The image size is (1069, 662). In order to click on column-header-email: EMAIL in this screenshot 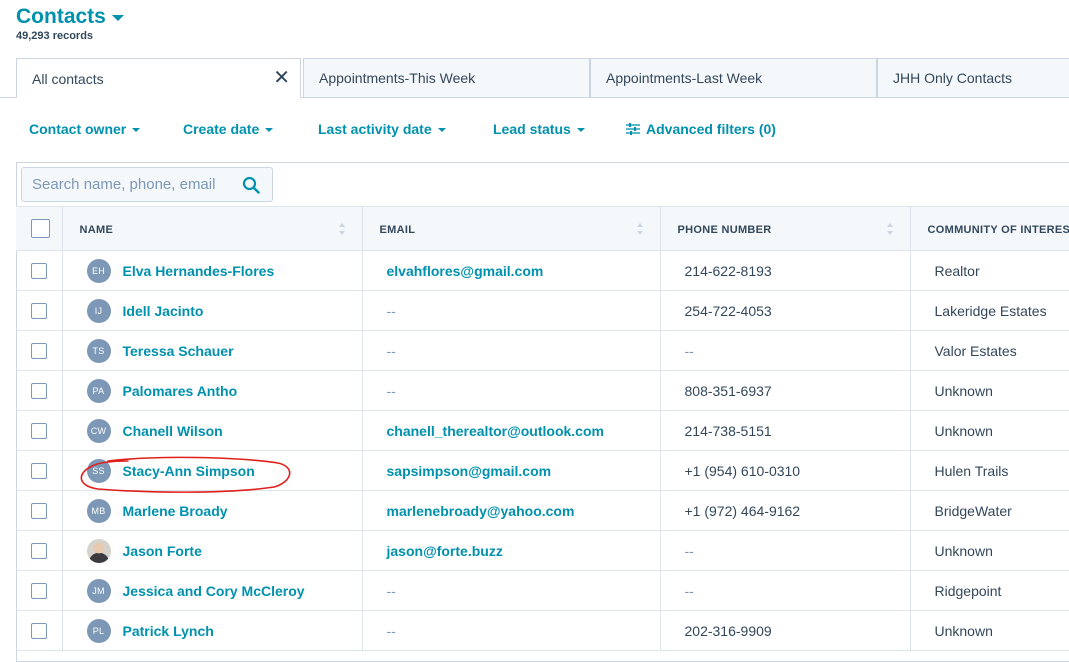, I will do `click(511, 229)`.